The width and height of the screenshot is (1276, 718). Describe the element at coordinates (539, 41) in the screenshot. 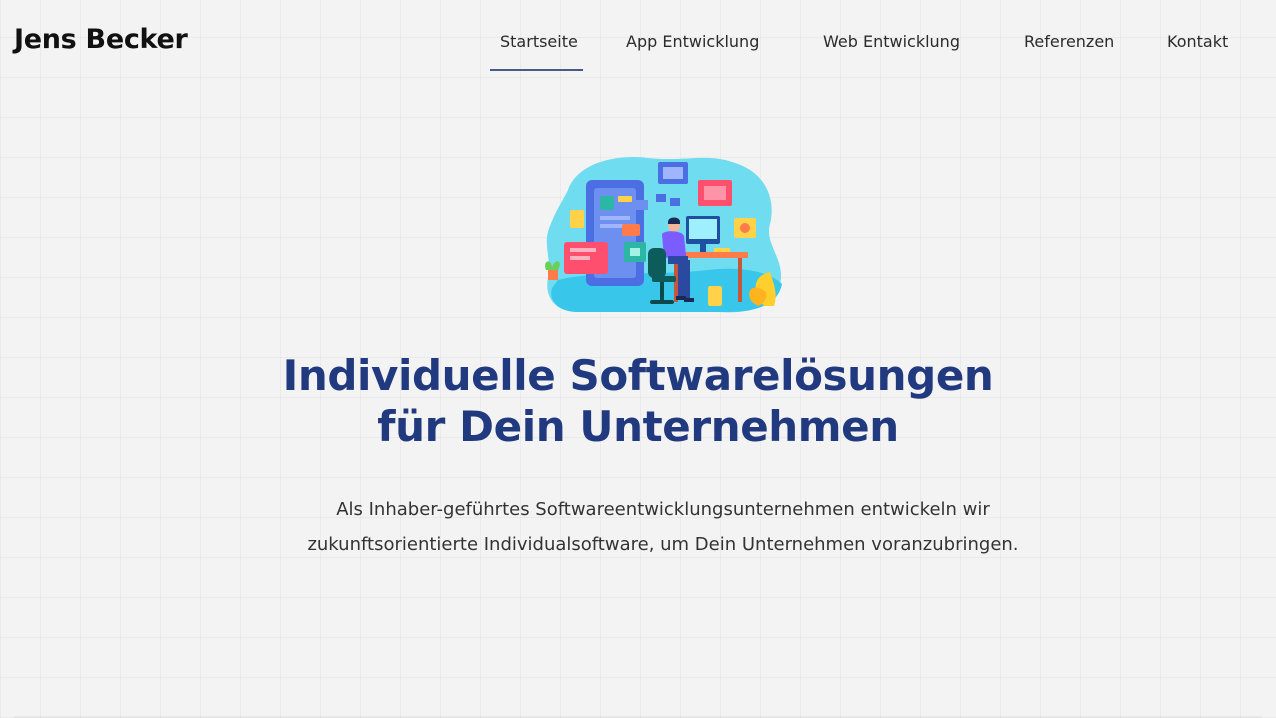

I see `nav-item-label: Startseite` at that location.